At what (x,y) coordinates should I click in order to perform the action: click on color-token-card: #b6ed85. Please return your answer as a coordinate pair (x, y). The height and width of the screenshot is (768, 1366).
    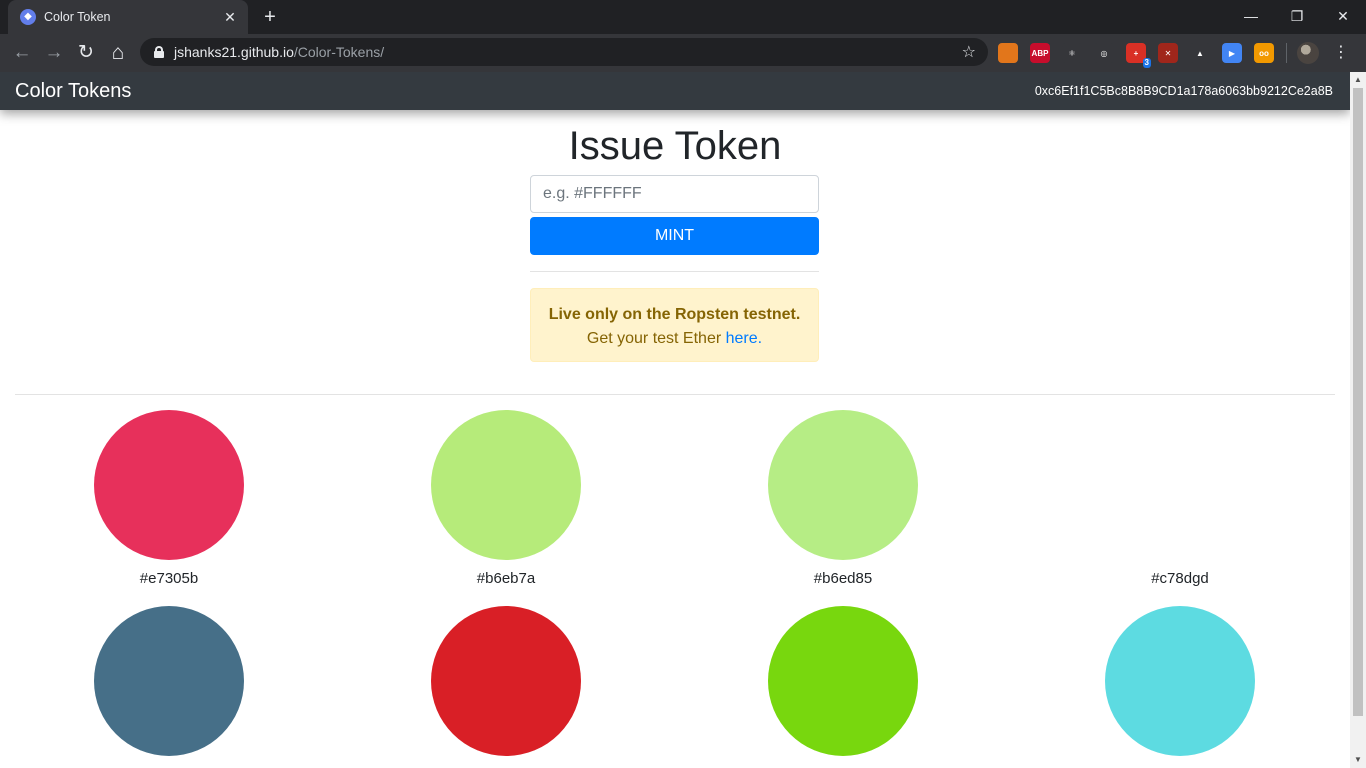
    Looking at the image, I should click on (843, 499).